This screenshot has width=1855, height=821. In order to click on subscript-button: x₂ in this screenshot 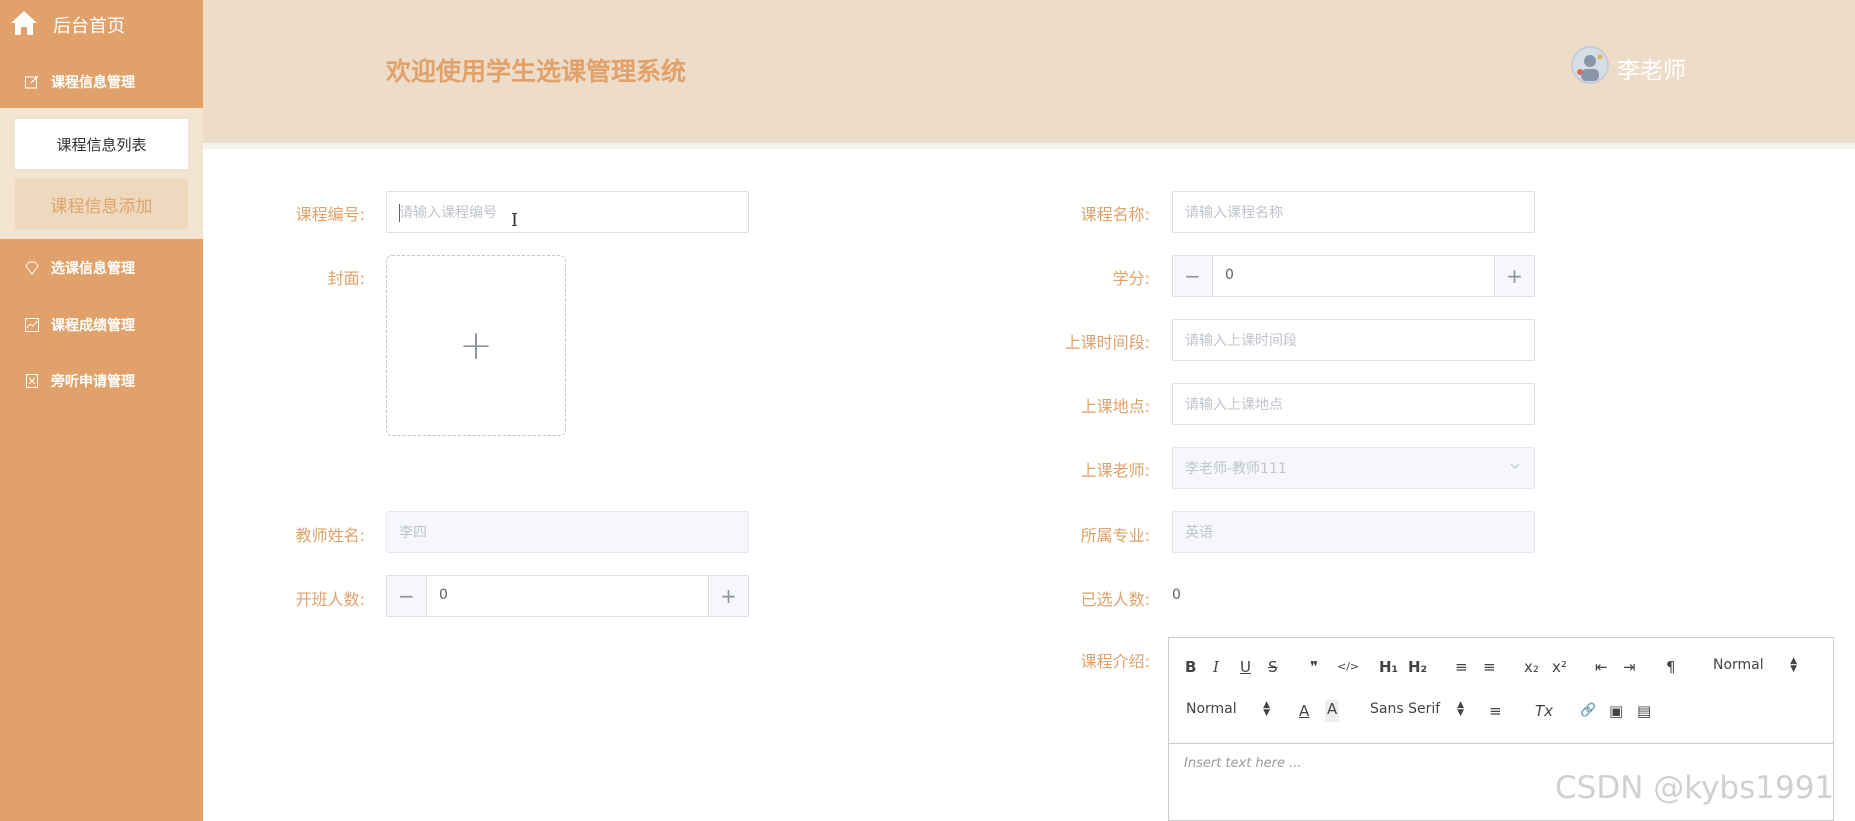, I will do `click(1531, 667)`.